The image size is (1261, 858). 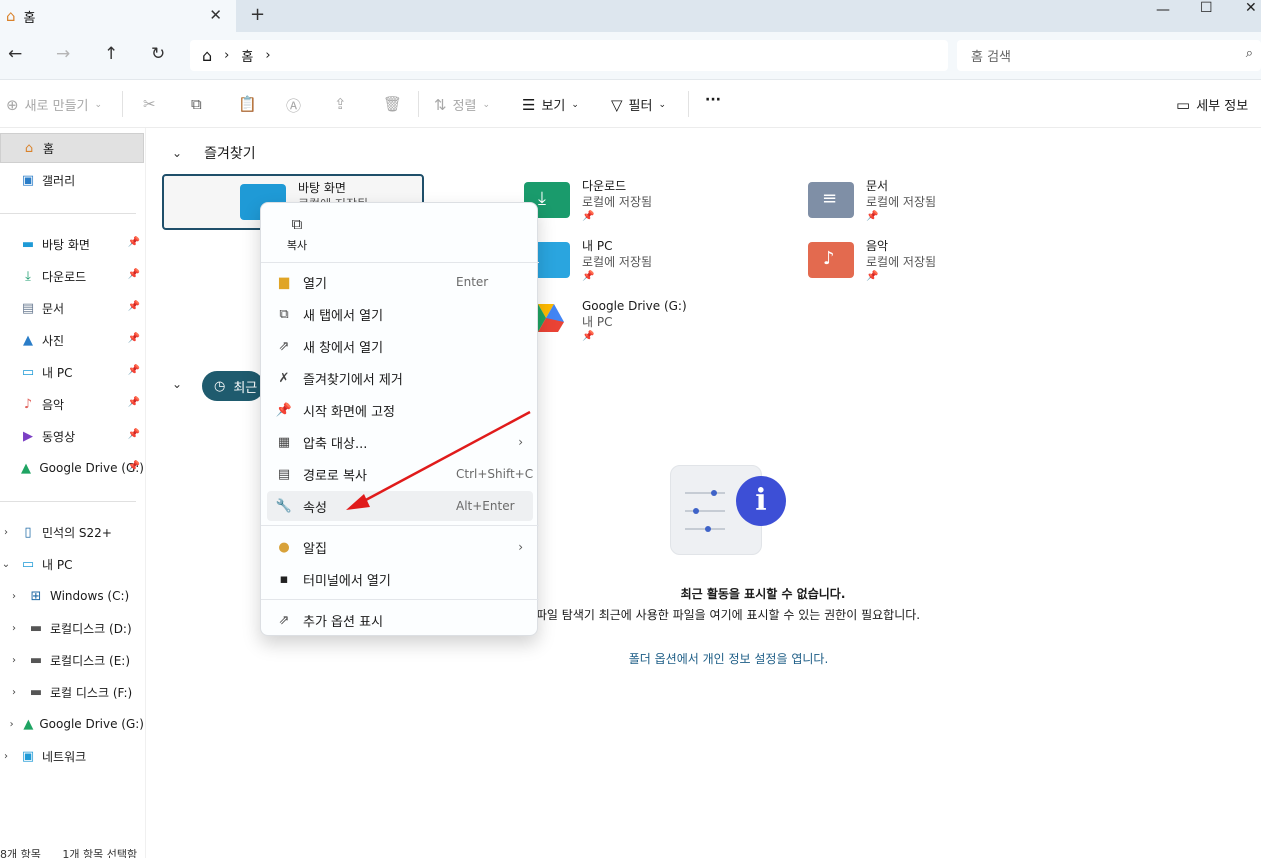 I want to click on menu-item-more-options: ⇗ 추가 옵션 표시, so click(x=400, y=620).